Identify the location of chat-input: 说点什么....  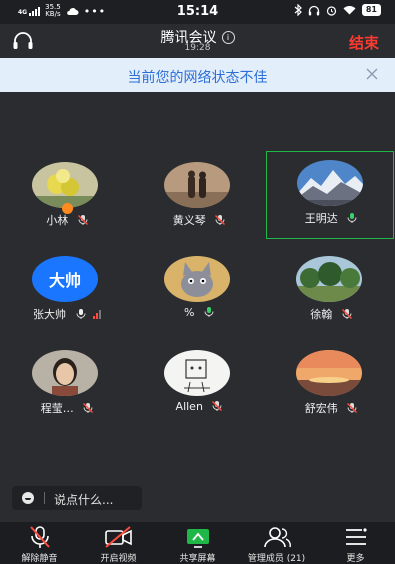
(77, 498).